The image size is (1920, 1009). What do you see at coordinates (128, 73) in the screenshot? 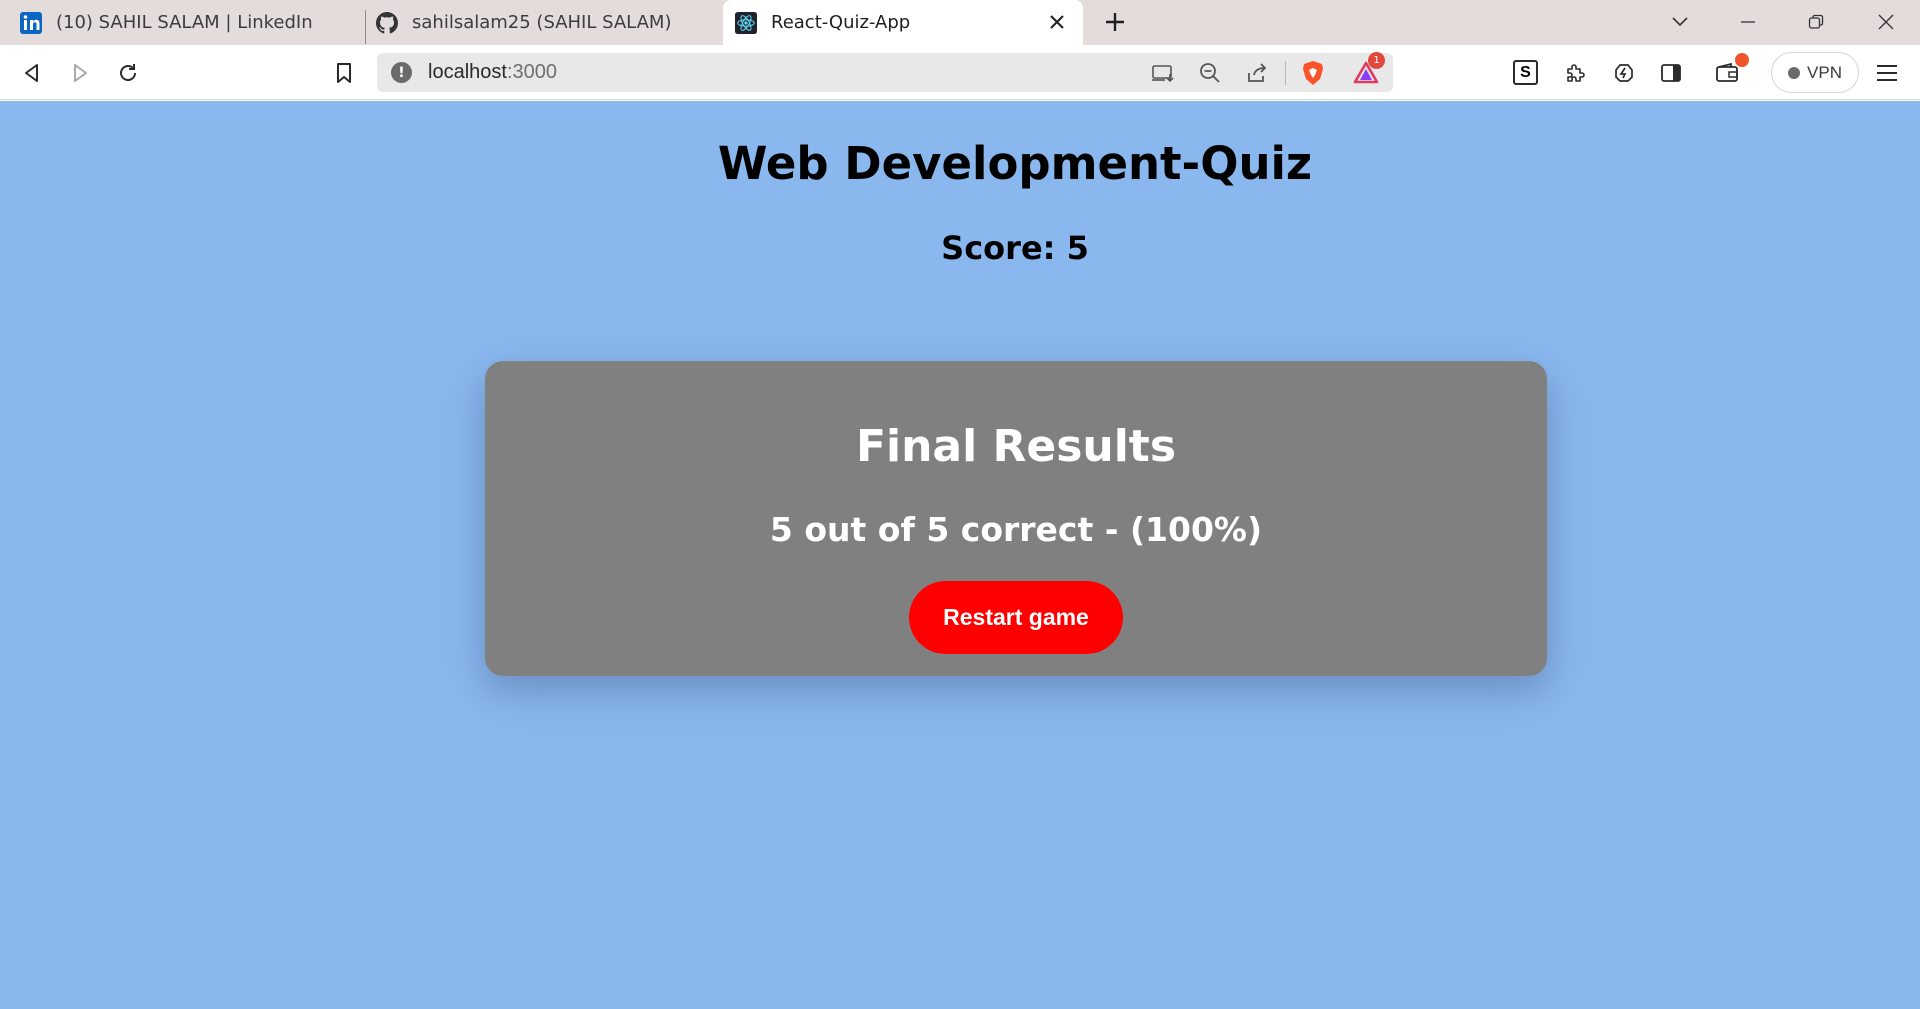
I see `reload-icon` at bounding box center [128, 73].